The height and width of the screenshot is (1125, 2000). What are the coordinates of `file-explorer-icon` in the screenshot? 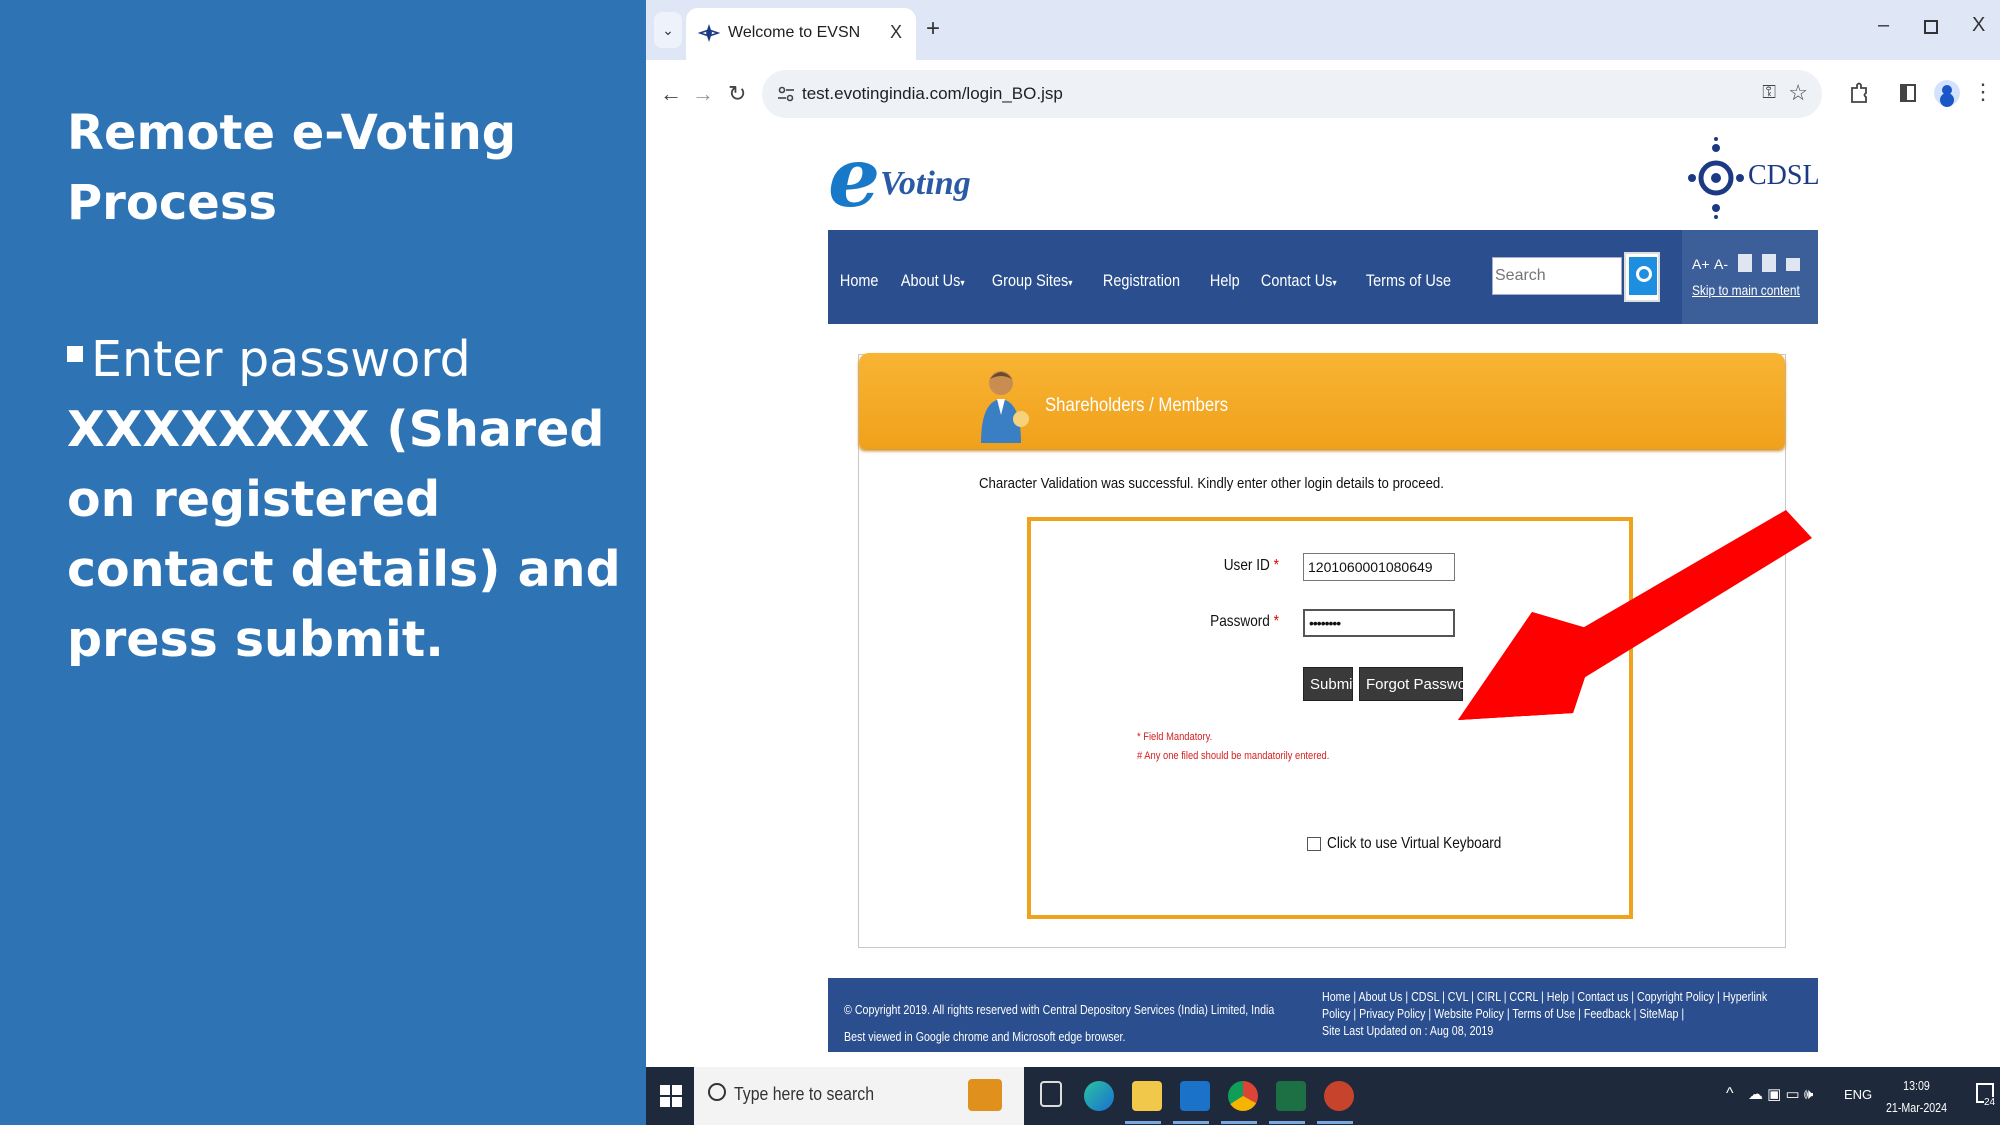 It's located at (1147, 1096).